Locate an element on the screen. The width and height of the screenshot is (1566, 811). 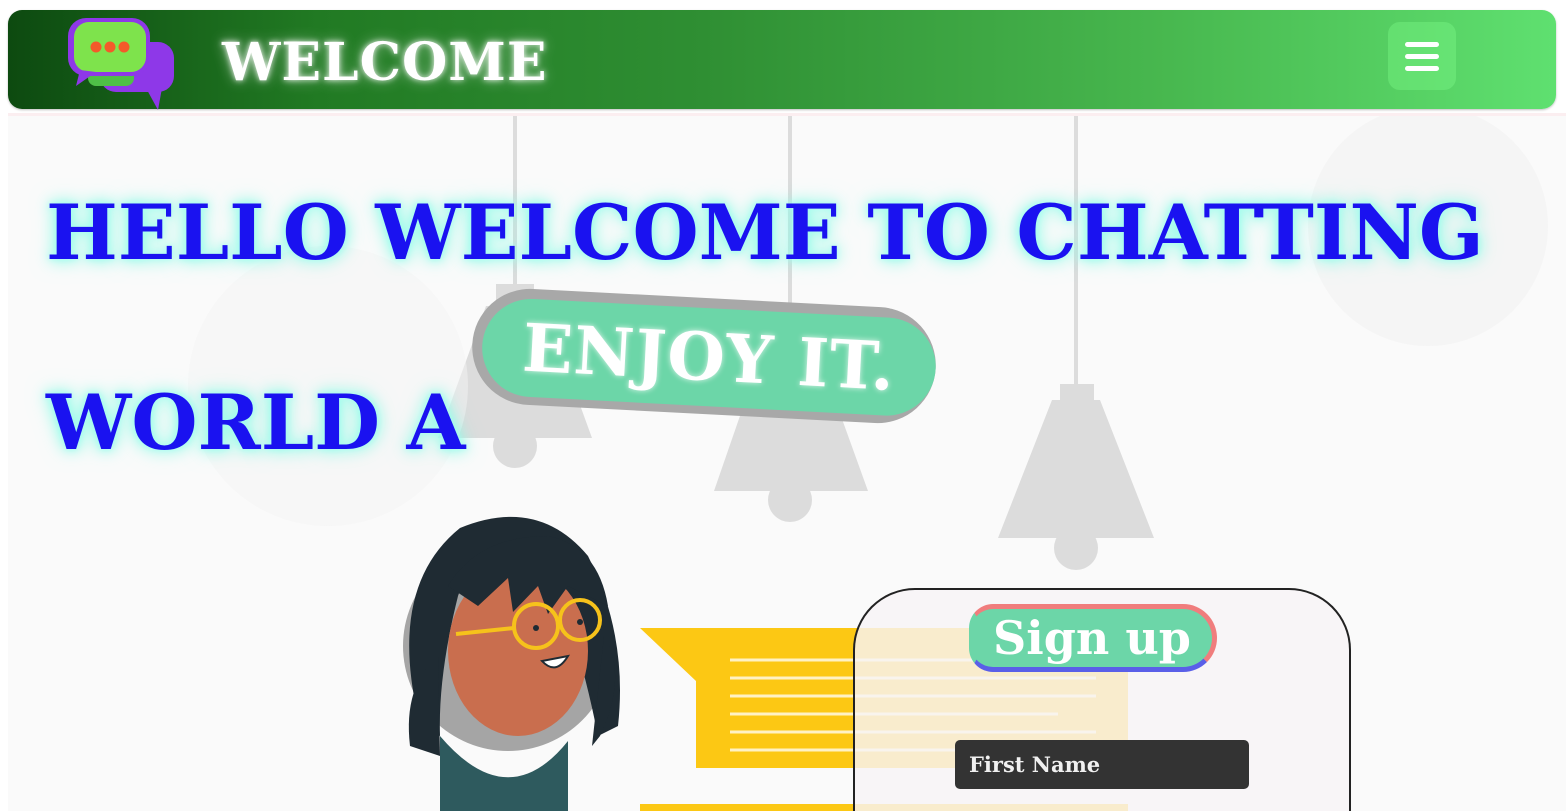
signup-title: Sign up is located at coordinates (1093, 638).